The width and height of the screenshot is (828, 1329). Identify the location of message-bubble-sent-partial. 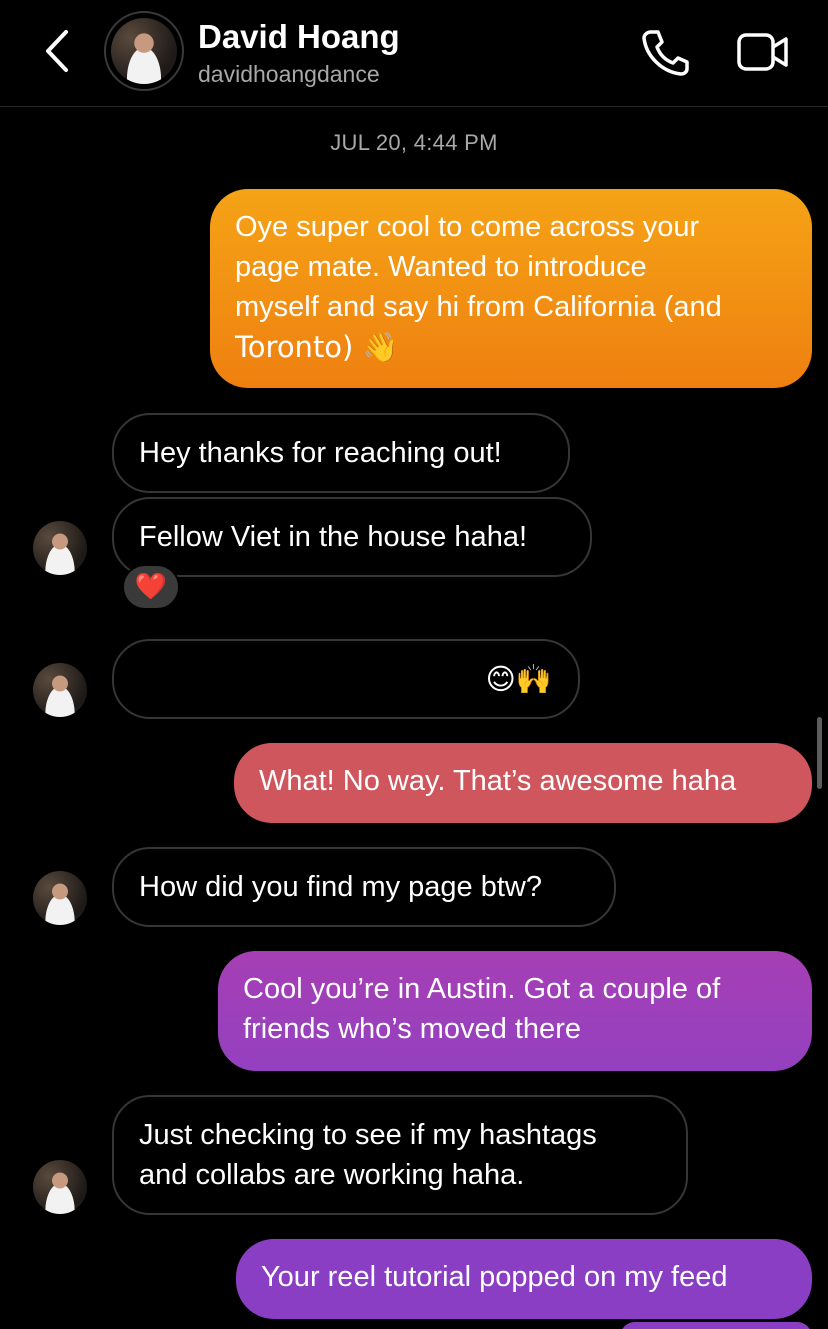
(716, 1325).